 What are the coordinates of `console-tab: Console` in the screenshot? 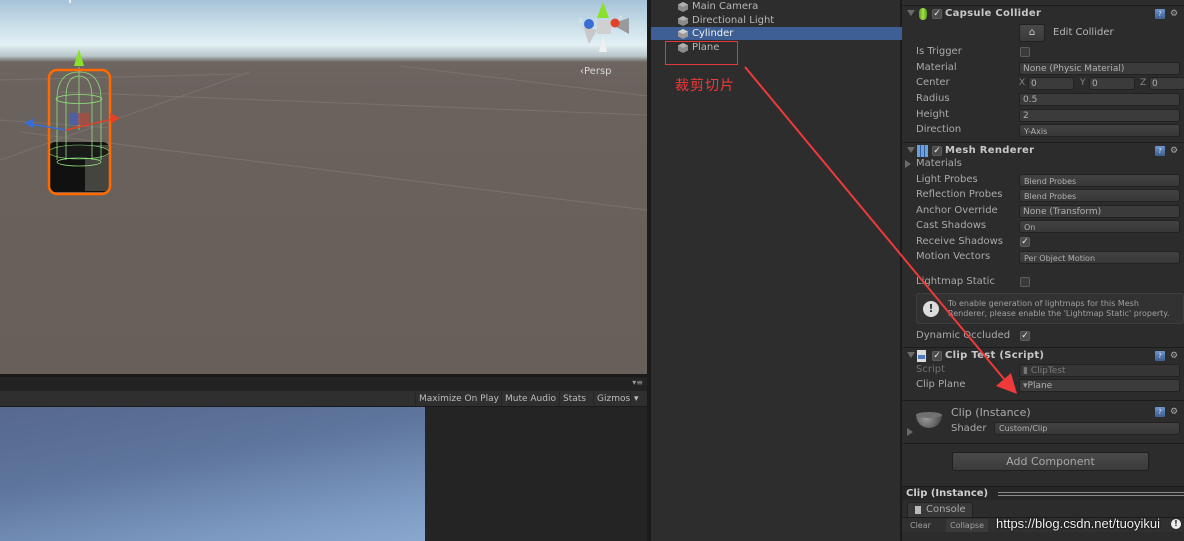 It's located at (940, 509).